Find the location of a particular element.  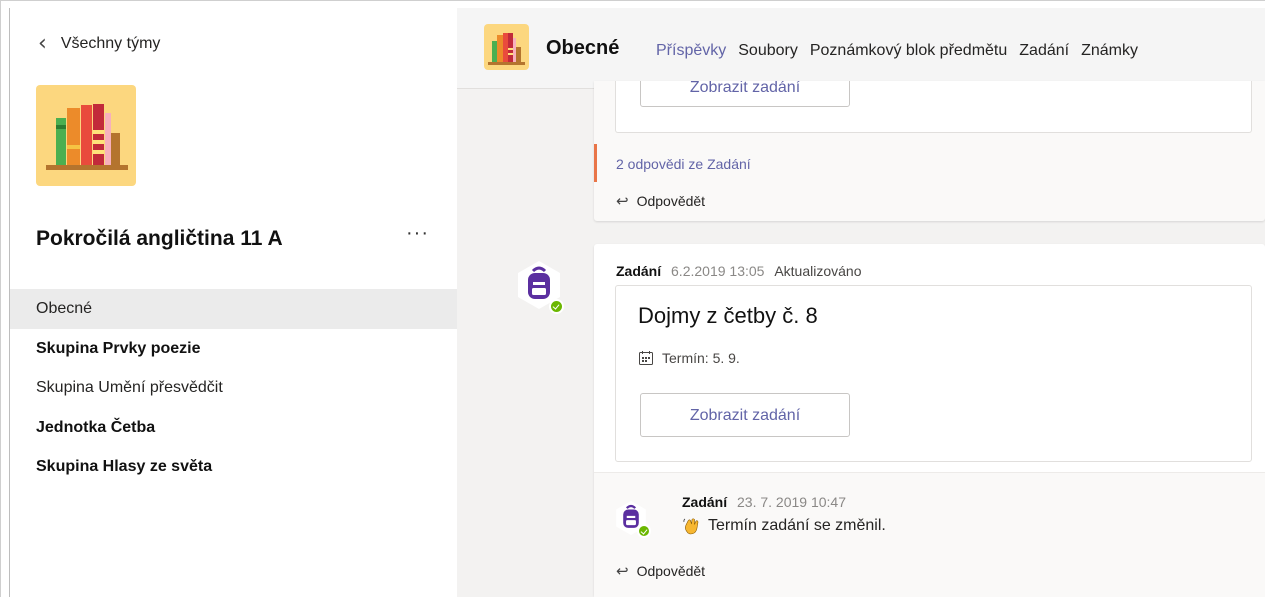

waving-hand-icon is located at coordinates (691, 526).